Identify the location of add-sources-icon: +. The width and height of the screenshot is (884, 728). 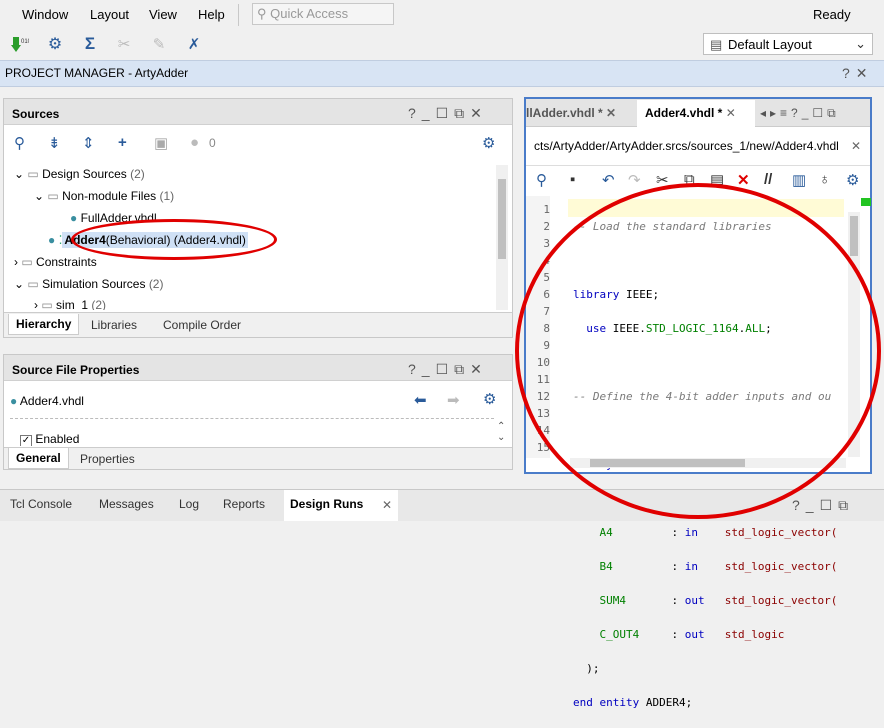
(122, 142).